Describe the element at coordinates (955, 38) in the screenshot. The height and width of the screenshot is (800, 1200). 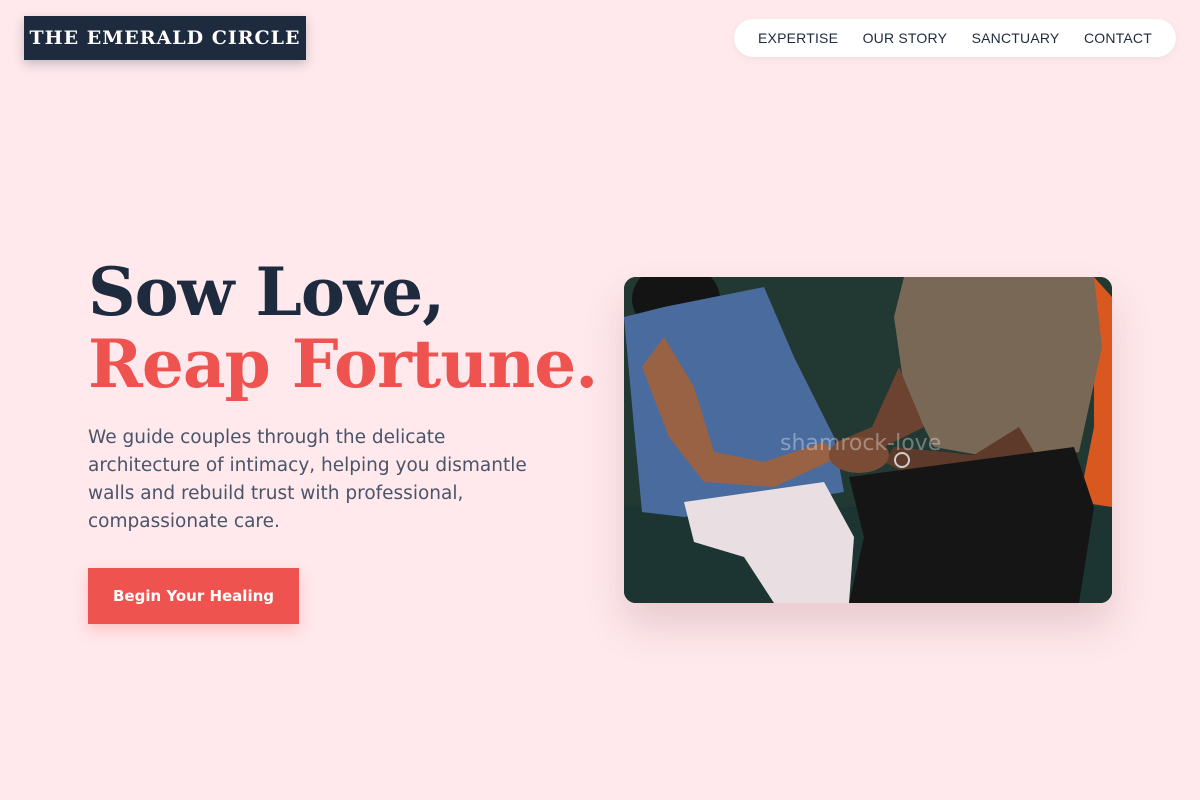
I see `main-nav: EXPERTISE OUR STORY SANCTUARY CONTACT` at that location.